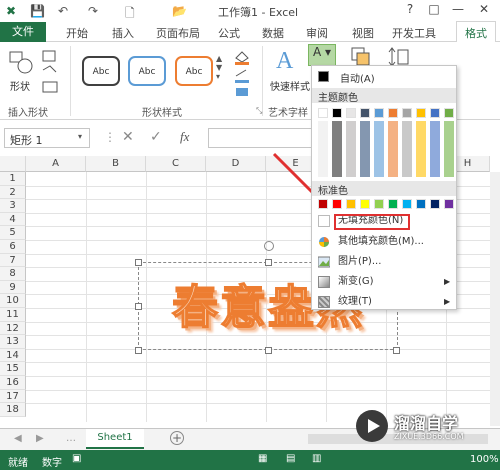  Describe the element at coordinates (21, 63) in the screenshot. I see `shapes-icon` at that location.